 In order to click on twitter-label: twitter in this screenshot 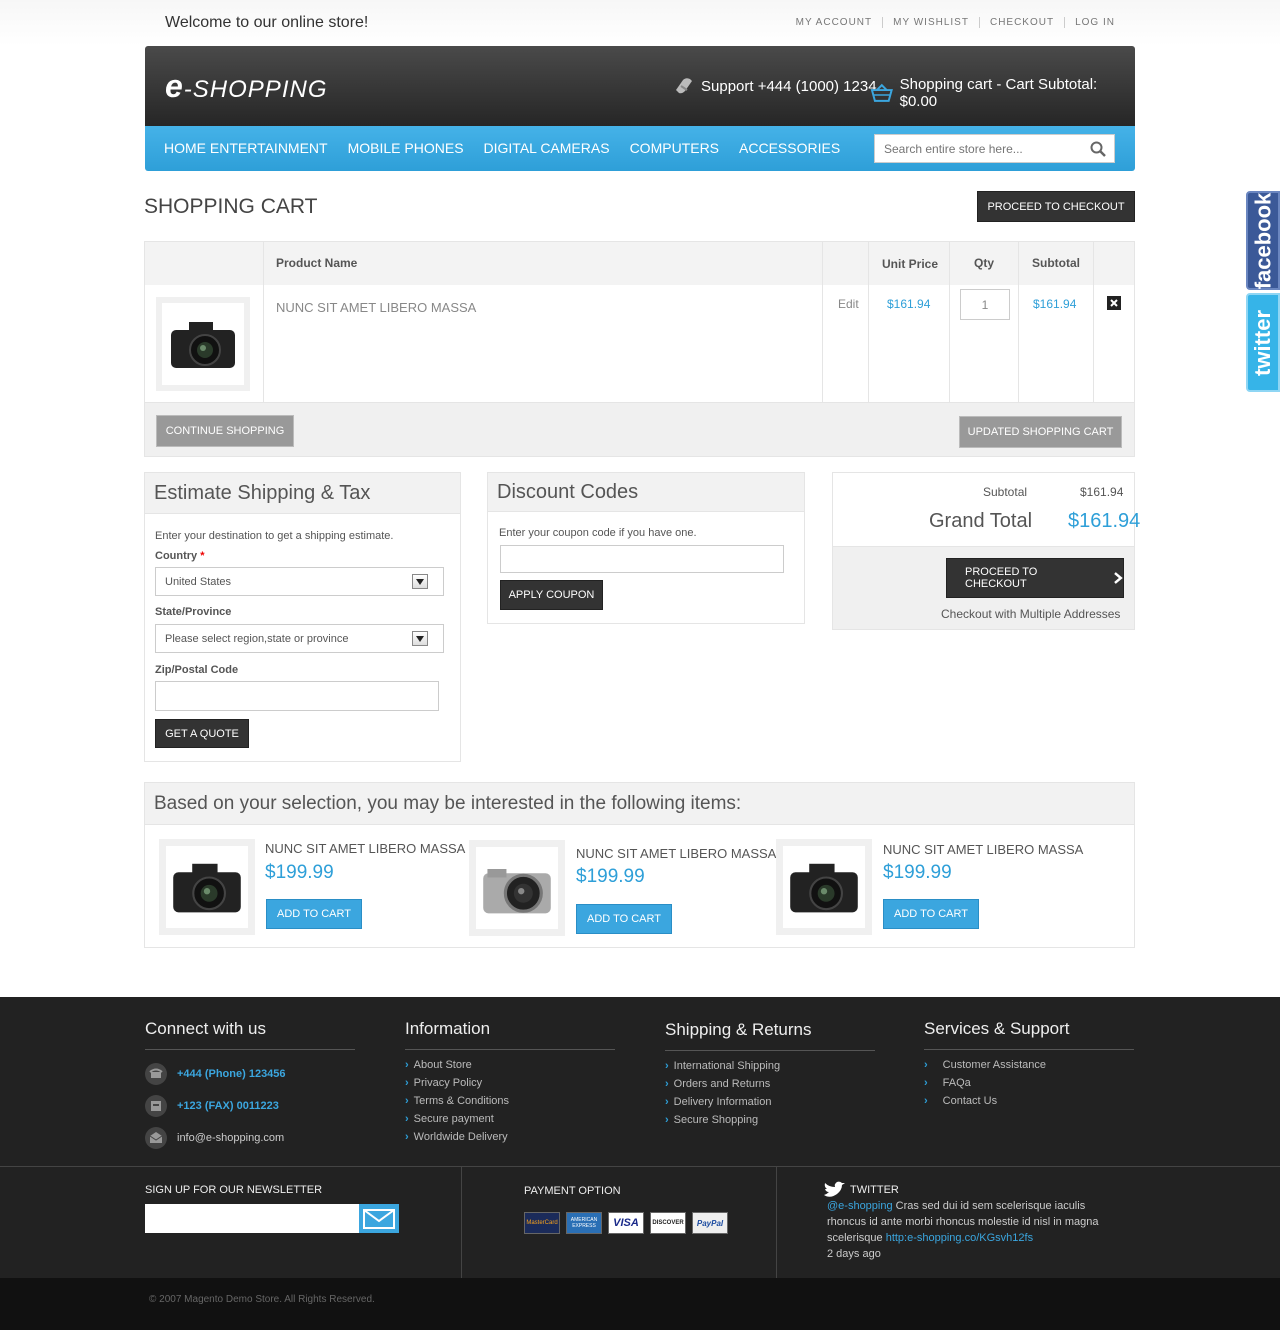, I will do `click(1262, 342)`.